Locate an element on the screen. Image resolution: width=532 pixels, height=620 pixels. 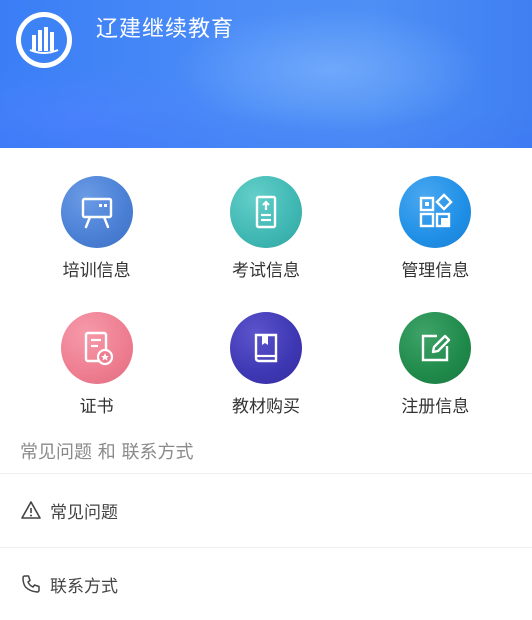
grid-item-training-info: 培训信息 is located at coordinates (96, 230).